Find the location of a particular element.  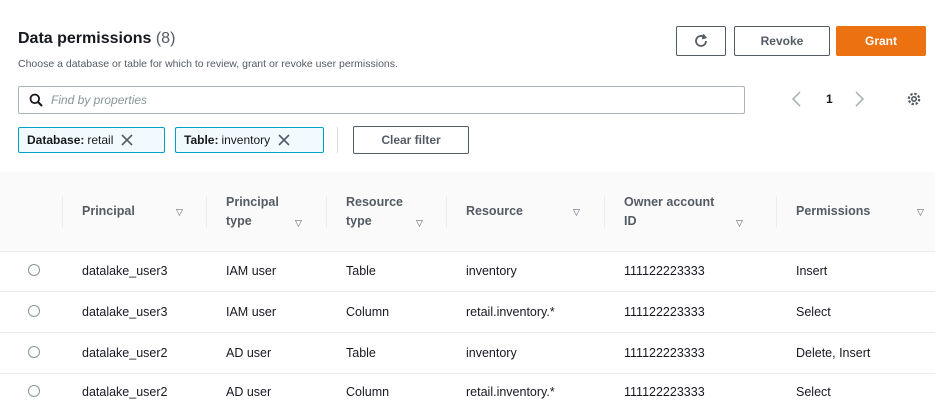

search-input is located at coordinates (391, 100).